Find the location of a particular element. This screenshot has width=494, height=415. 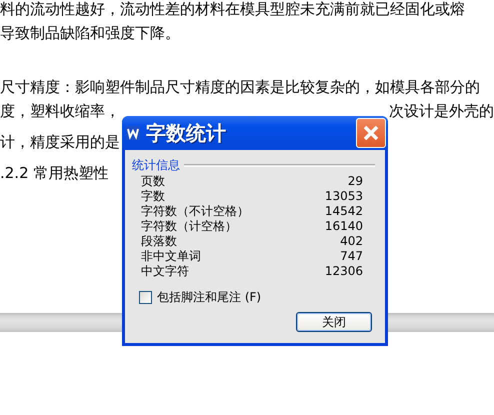

stat-value: 13053 is located at coordinates (343, 196).